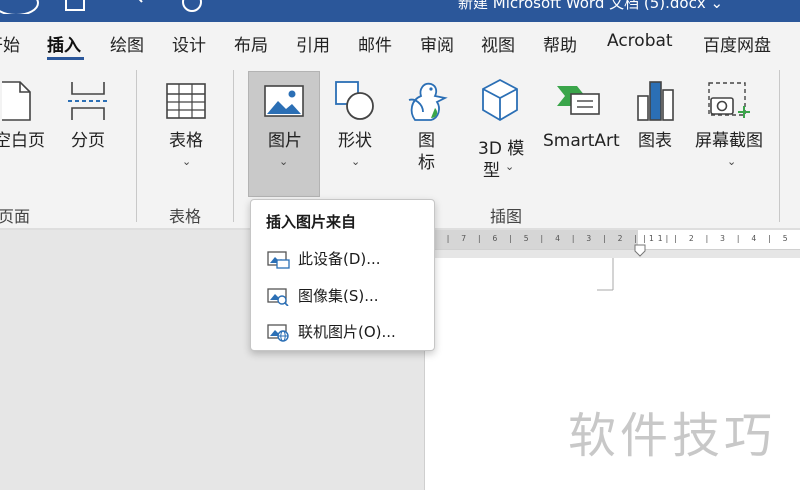 The image size is (800, 490). I want to click on tab-draw: 绘图, so click(127, 43).